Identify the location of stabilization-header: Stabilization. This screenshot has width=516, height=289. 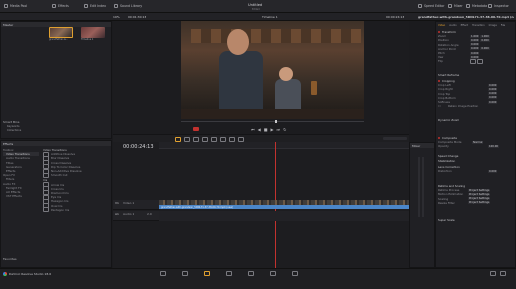
(446, 161).